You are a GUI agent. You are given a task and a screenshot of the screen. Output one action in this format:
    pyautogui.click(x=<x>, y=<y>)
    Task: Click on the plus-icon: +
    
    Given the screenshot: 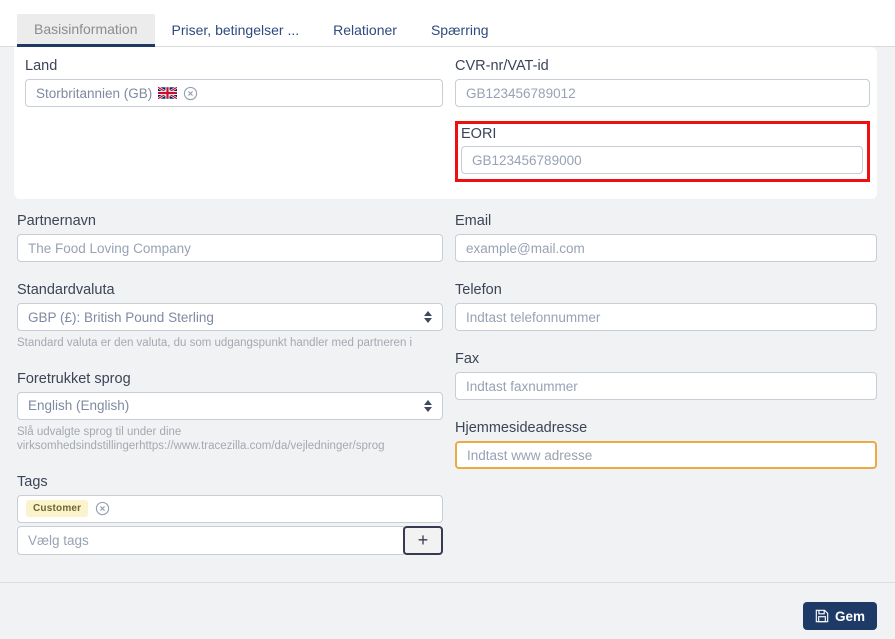 What is the action you would take?
    pyautogui.click(x=423, y=540)
    